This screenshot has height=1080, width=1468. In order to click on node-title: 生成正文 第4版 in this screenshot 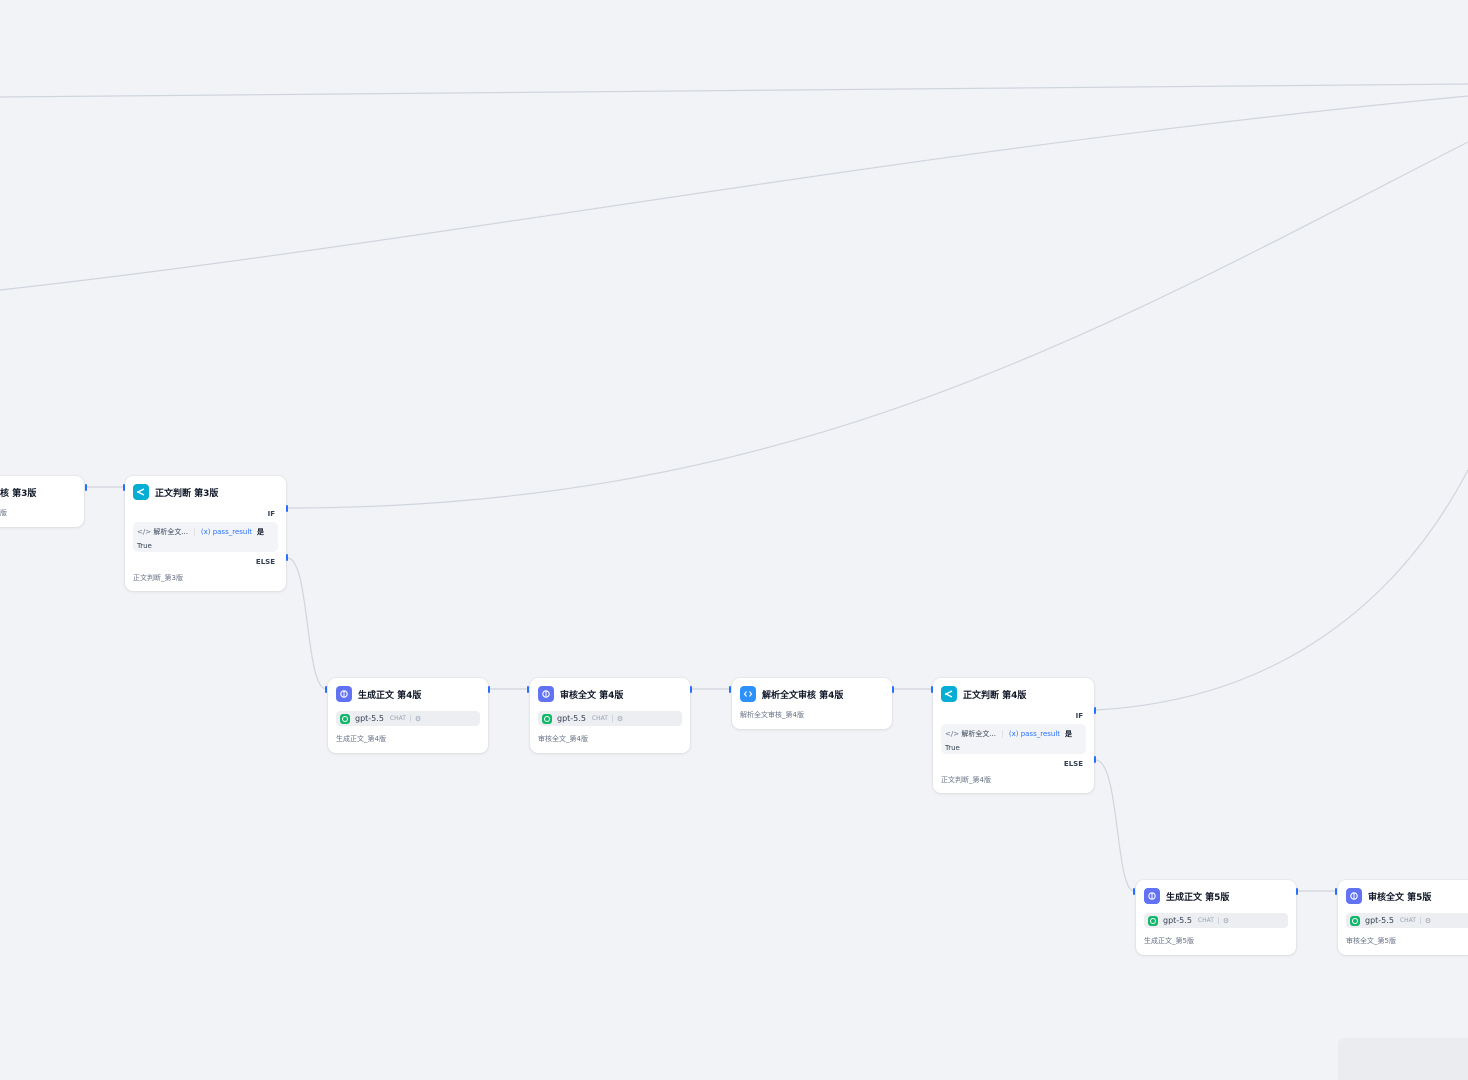, I will do `click(390, 695)`.